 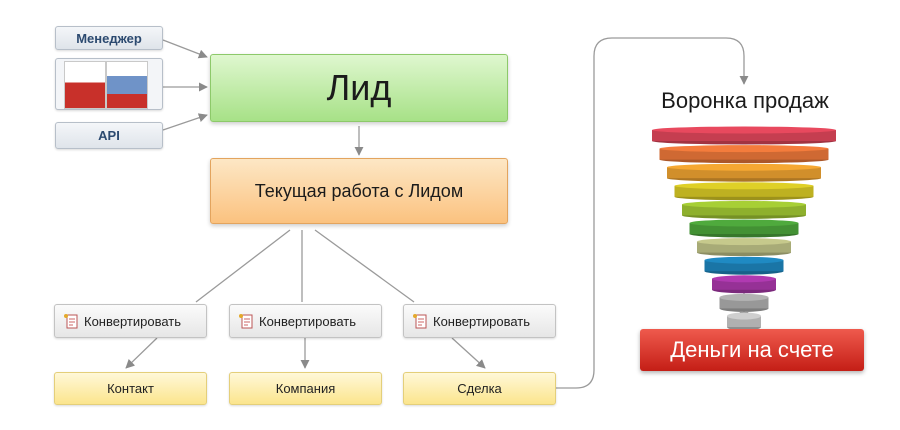 I want to click on money-label: Деньги на счете, so click(x=752, y=349).